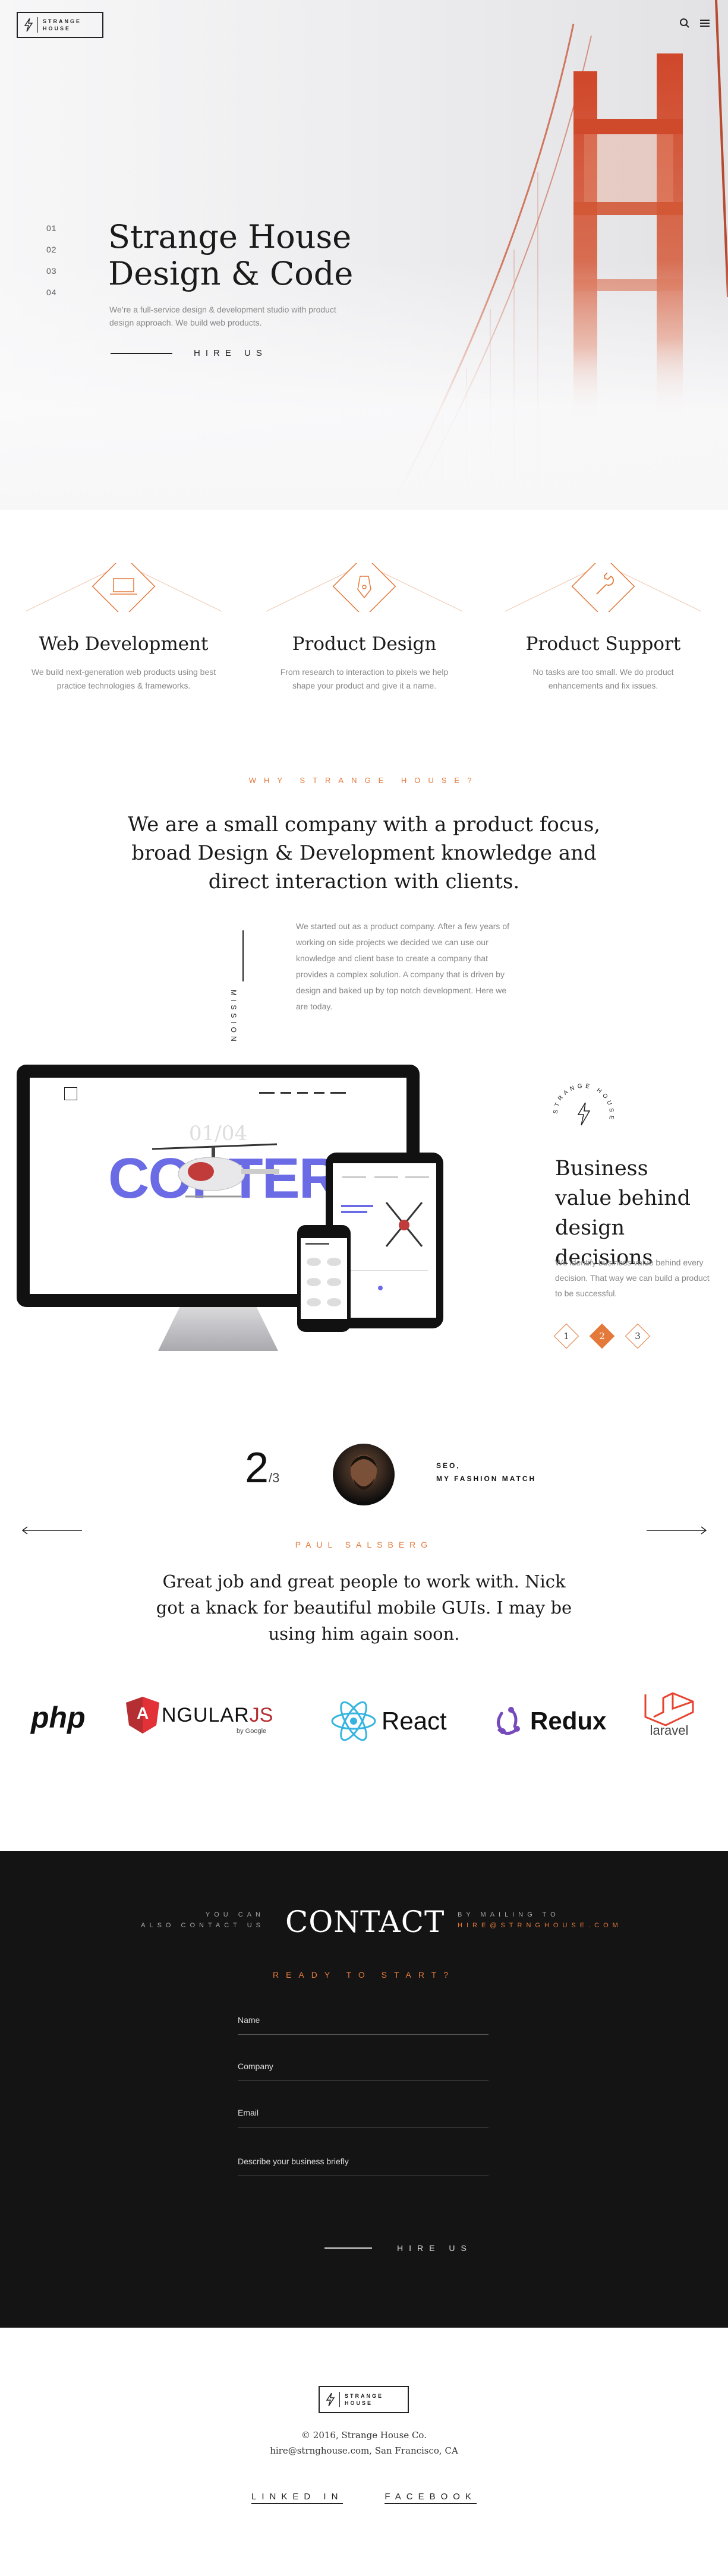 This screenshot has width=728, height=2576. I want to click on pager-item-1: 1, so click(566, 1336).